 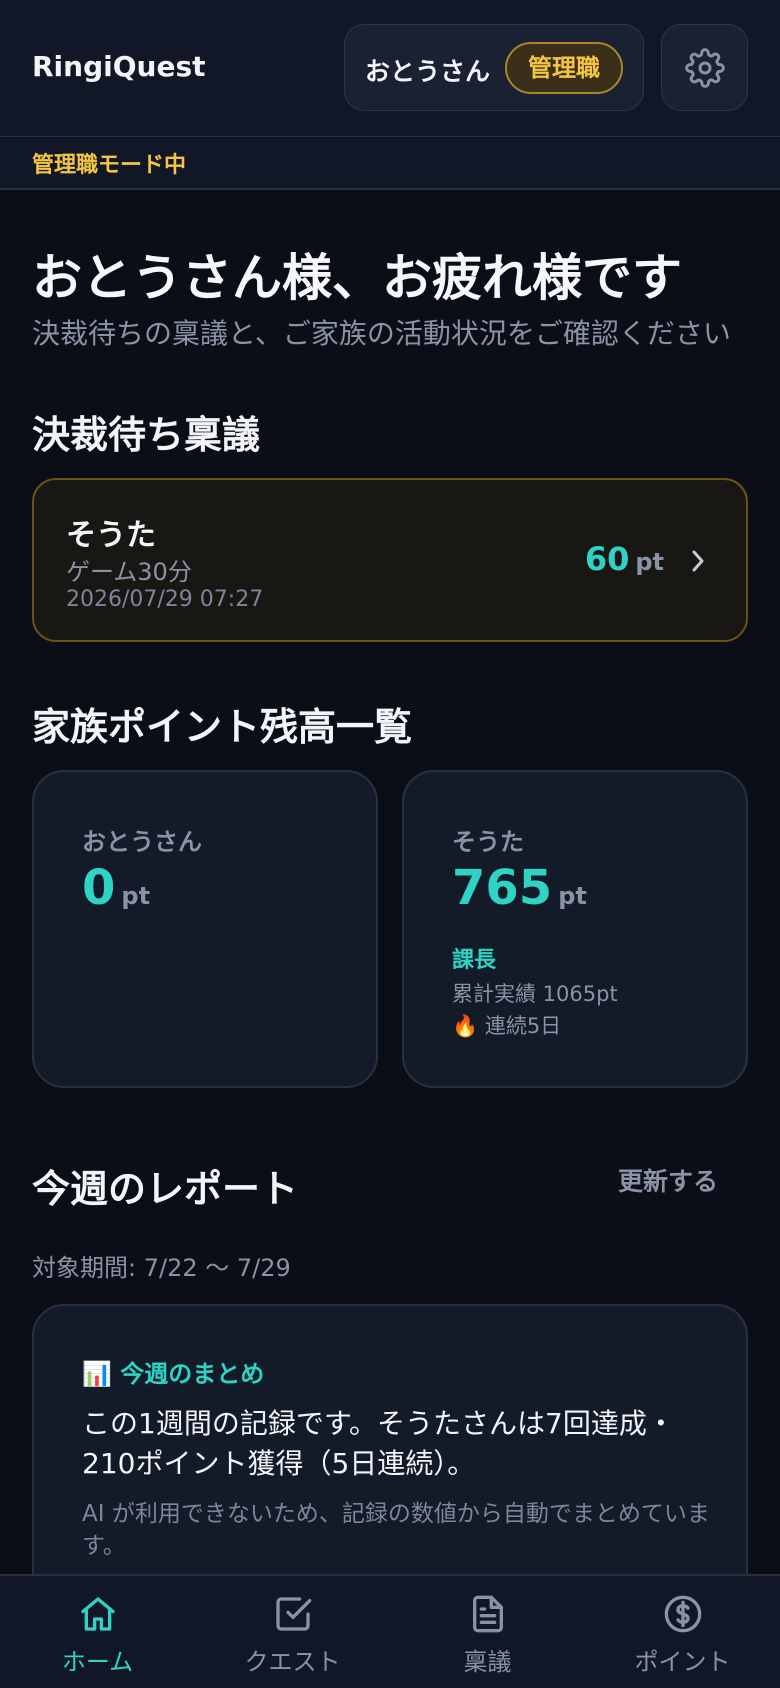 What do you see at coordinates (649, 562) in the screenshot?
I see `ringi-points-unit: pt` at bounding box center [649, 562].